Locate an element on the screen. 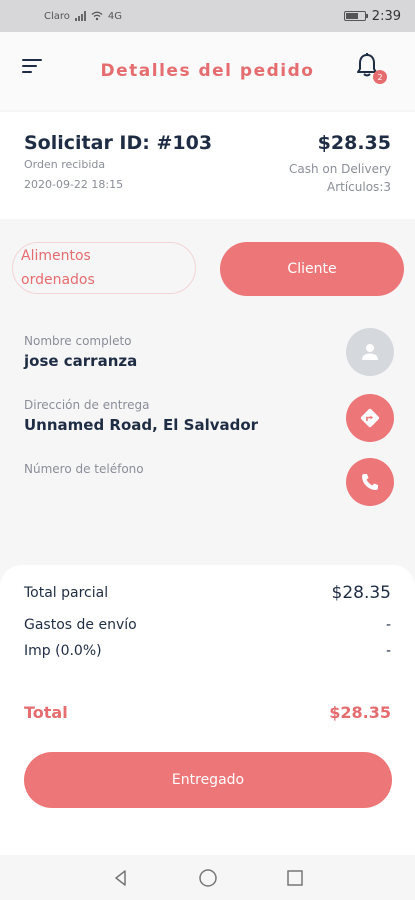  call-button is located at coordinates (370, 482).